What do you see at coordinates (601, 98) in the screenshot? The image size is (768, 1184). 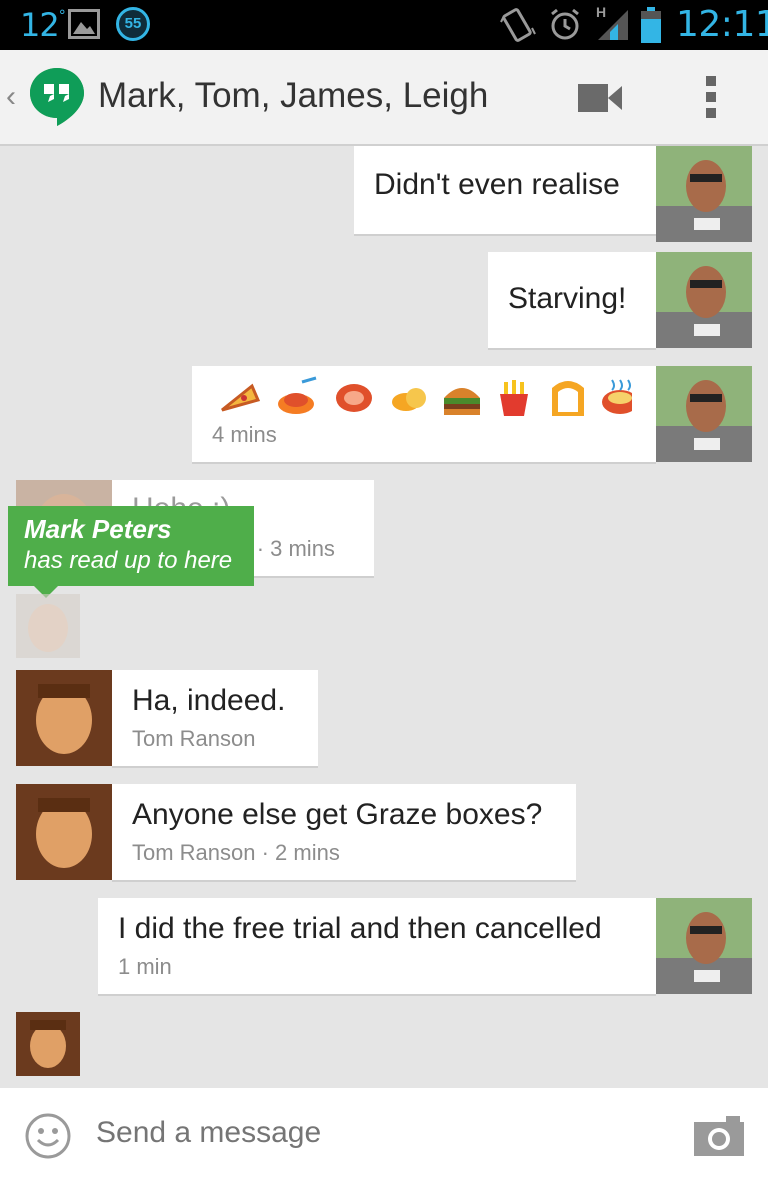 I see `video-call-icon` at bounding box center [601, 98].